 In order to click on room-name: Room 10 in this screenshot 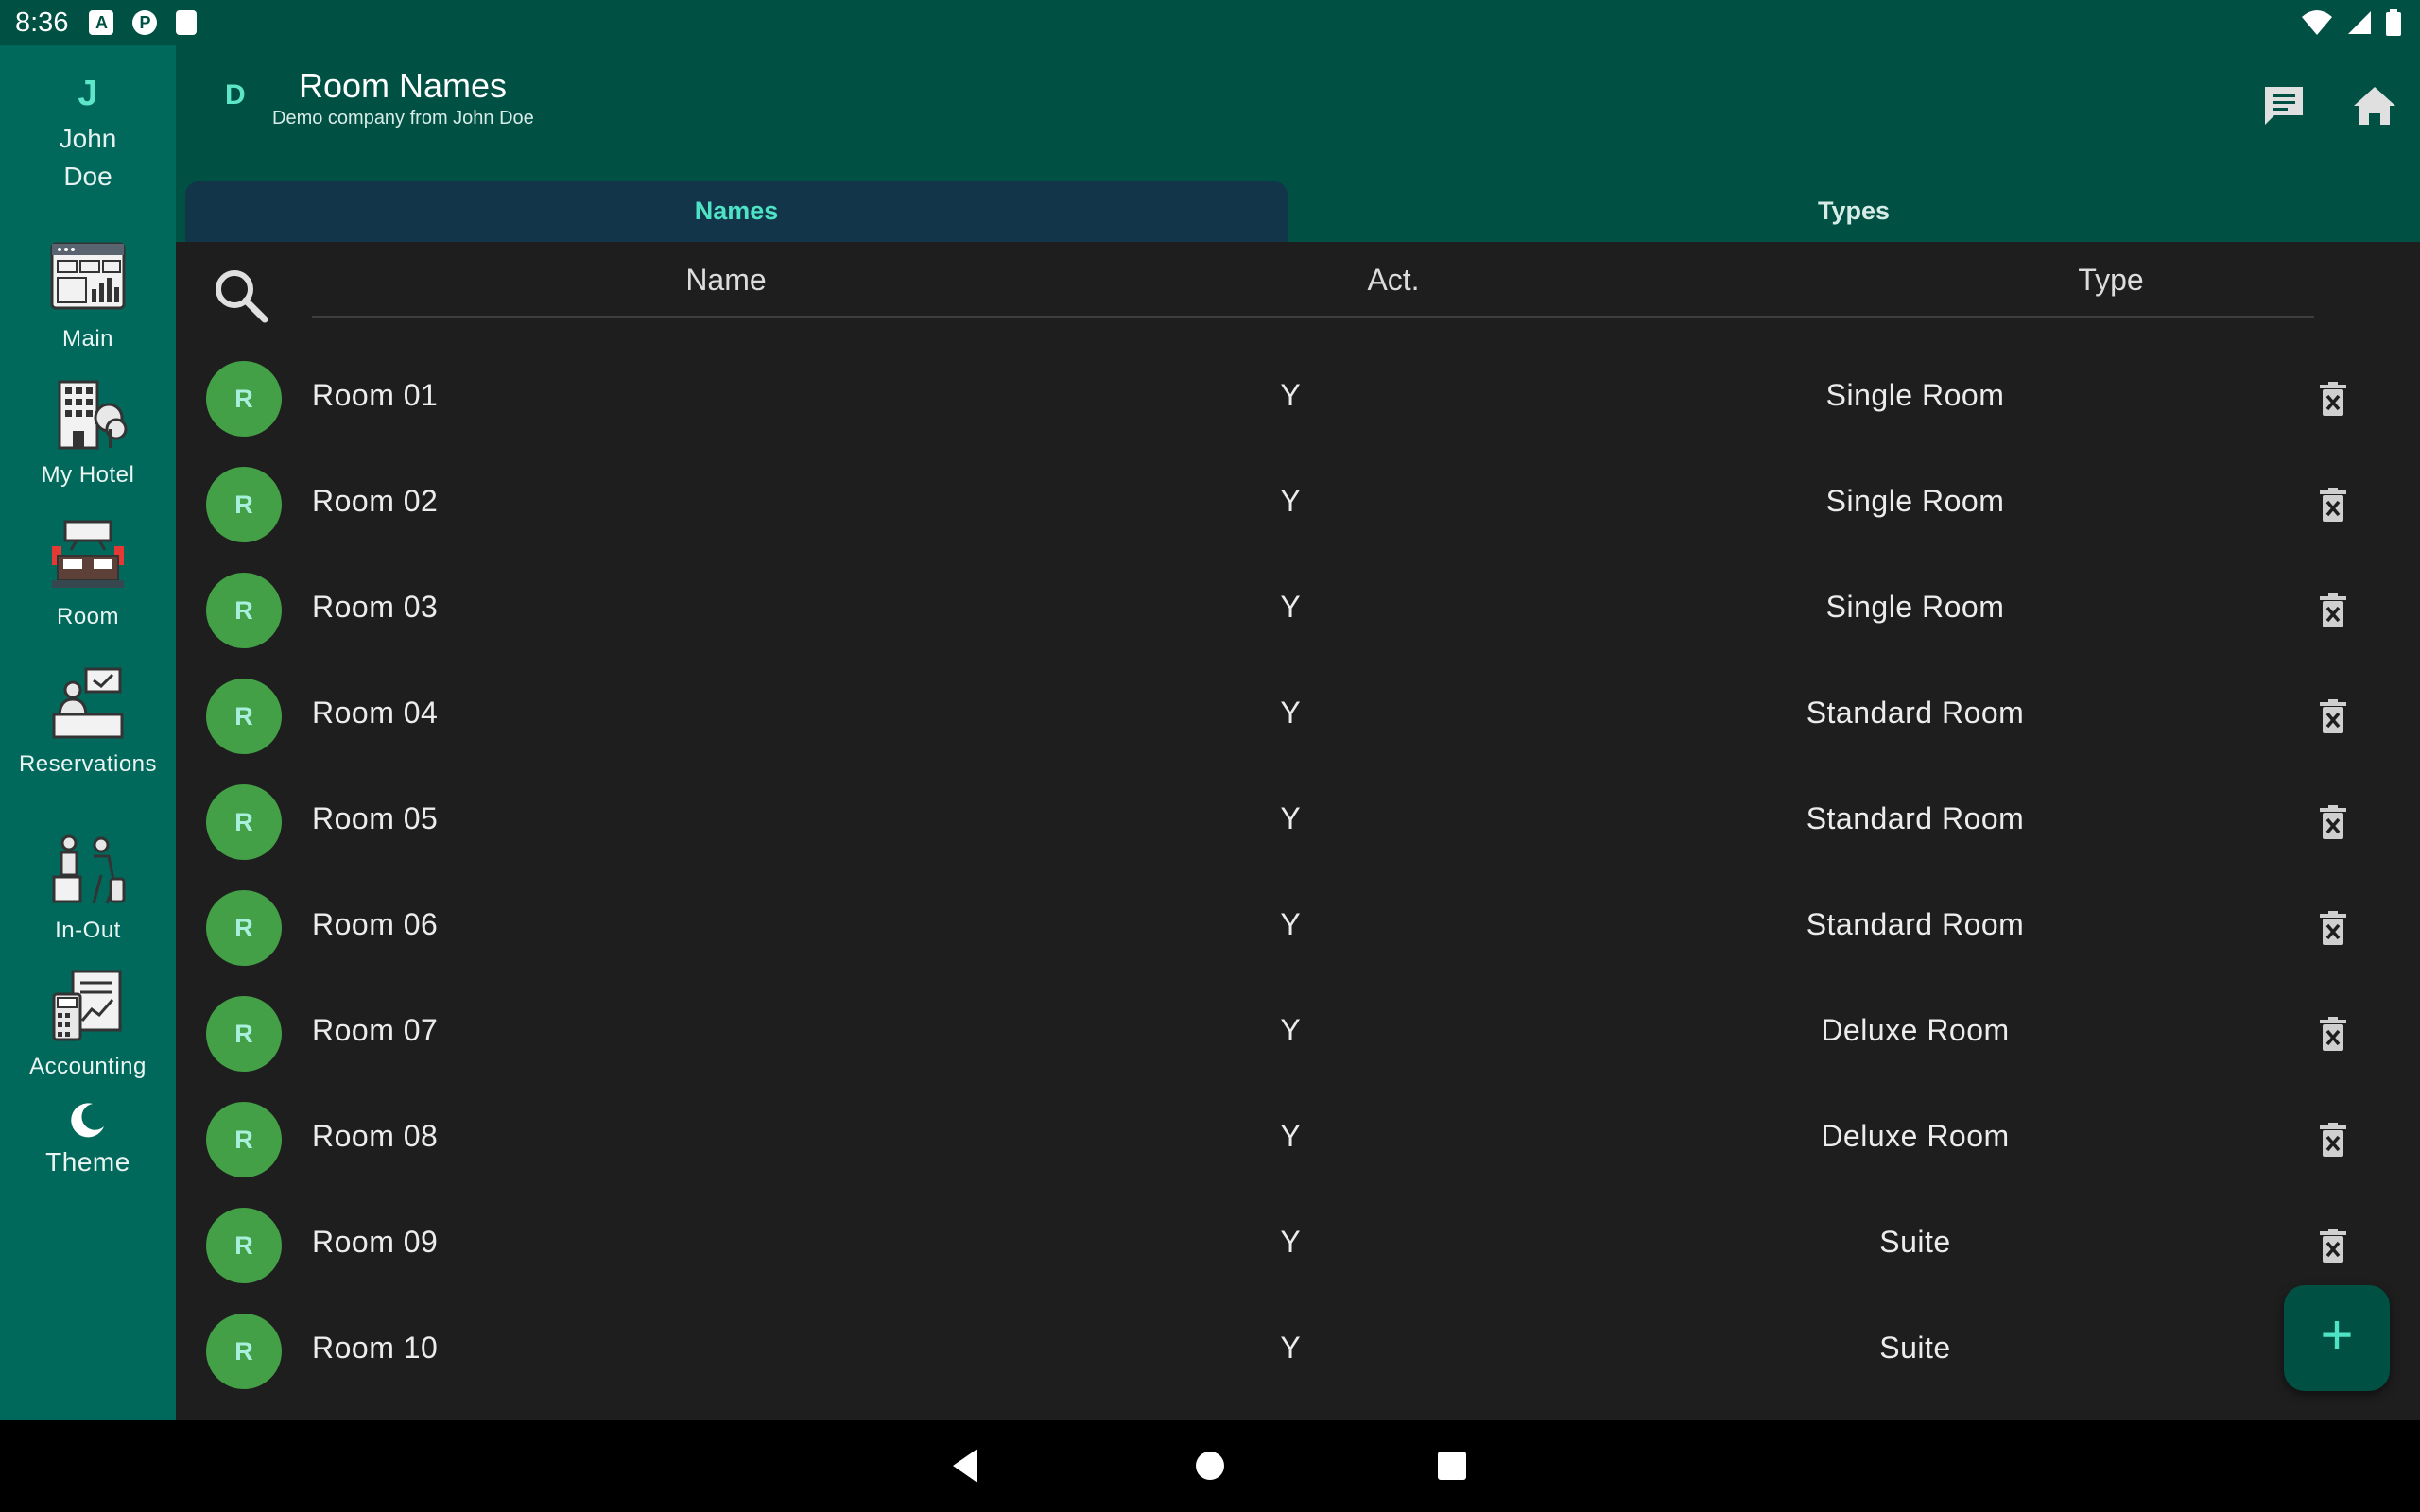, I will do `click(375, 1348)`.